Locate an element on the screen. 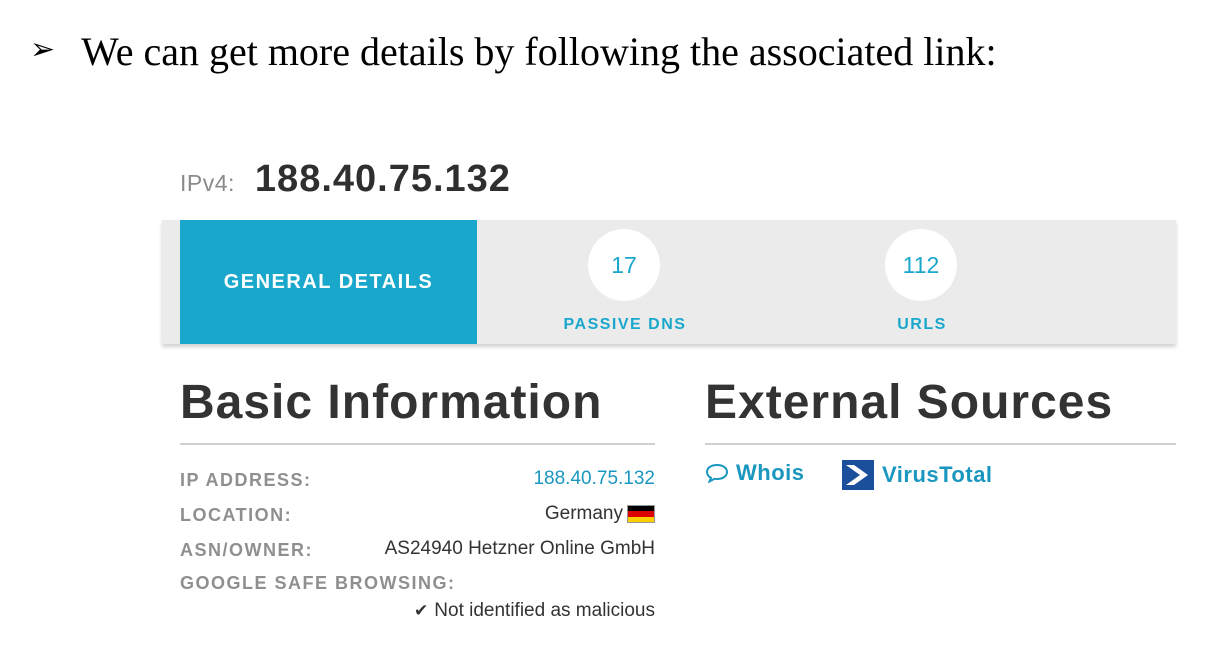 The image size is (1231, 651). location-value: Germany is located at coordinates (600, 514).